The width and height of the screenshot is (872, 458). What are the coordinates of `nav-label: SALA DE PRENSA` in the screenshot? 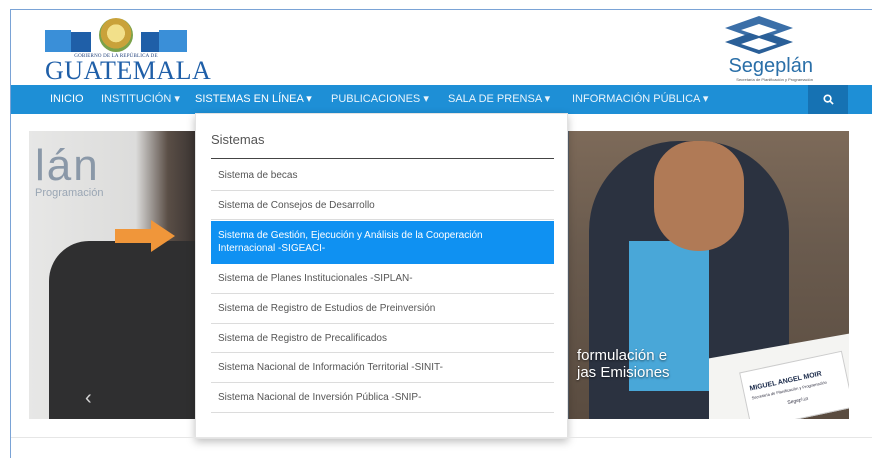 It's located at (495, 99).